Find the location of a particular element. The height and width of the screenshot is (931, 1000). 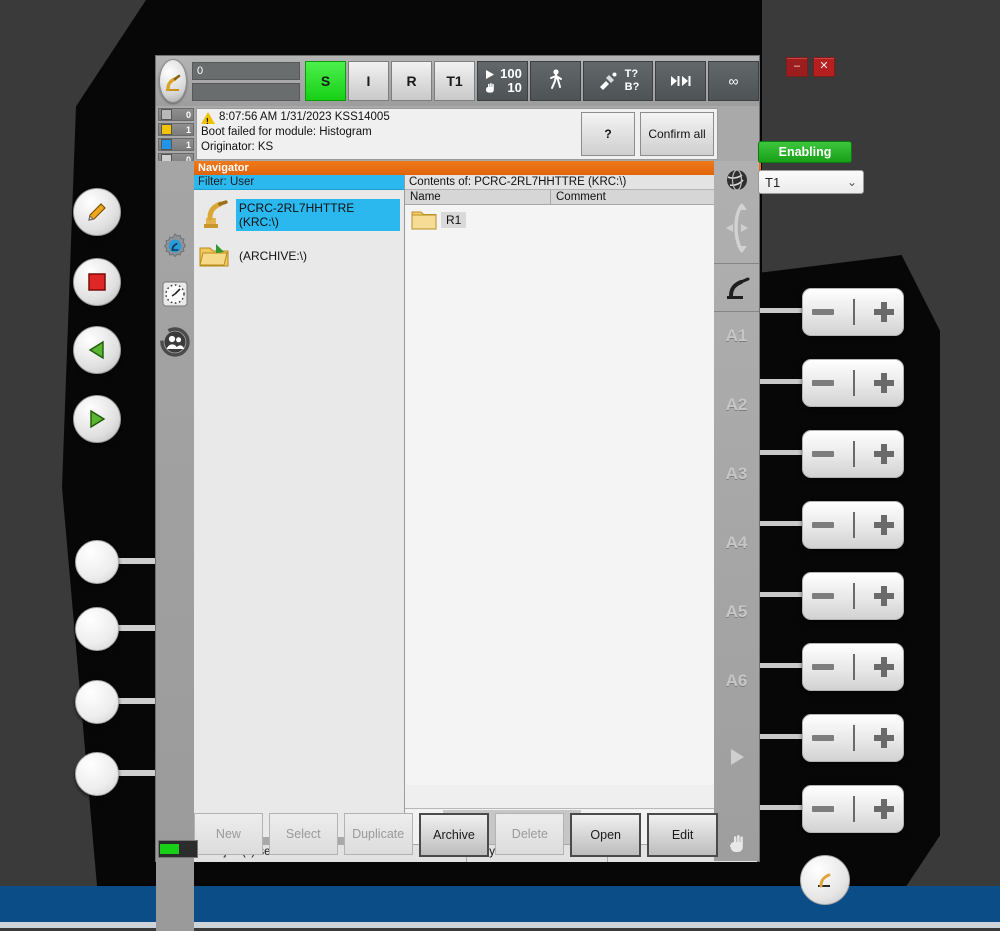

jog-key-a1 is located at coordinates (853, 312).